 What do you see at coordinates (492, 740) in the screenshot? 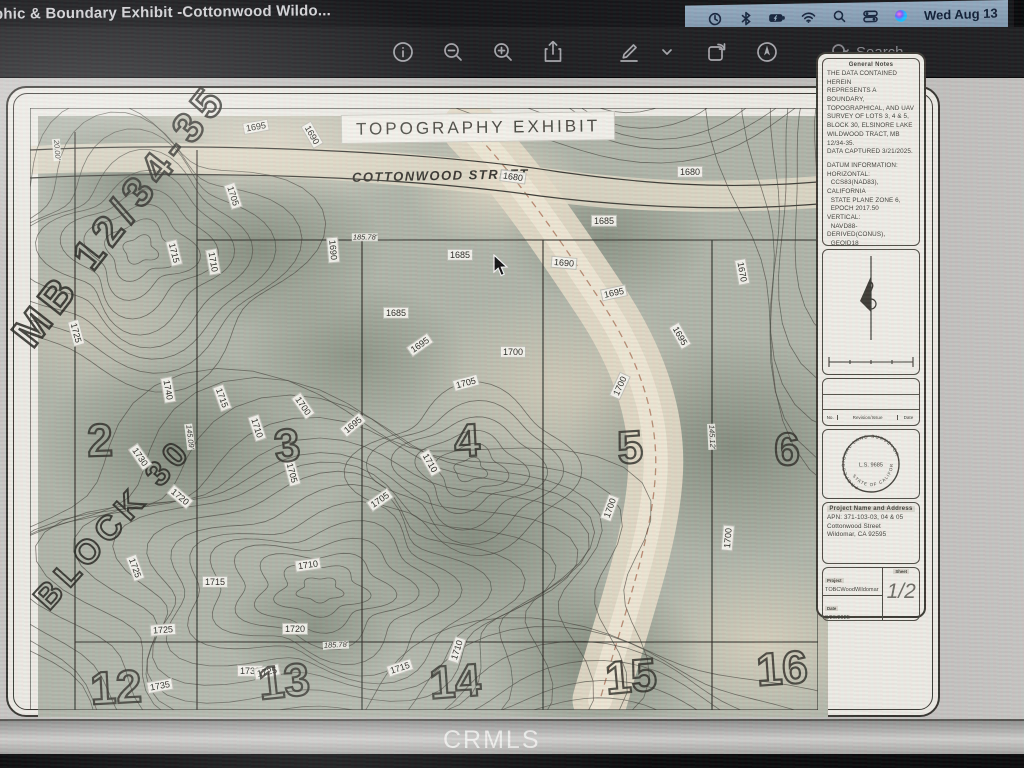
I see `crmls-watermark: CRMLS` at bounding box center [492, 740].